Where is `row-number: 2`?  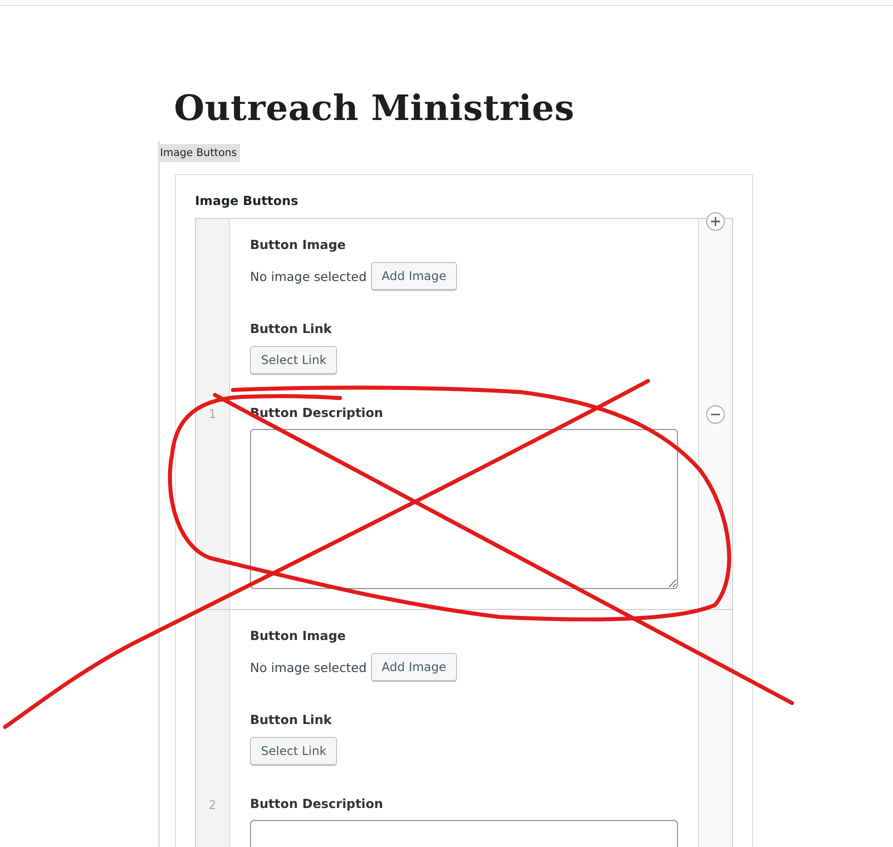
row-number: 2 is located at coordinates (212, 805).